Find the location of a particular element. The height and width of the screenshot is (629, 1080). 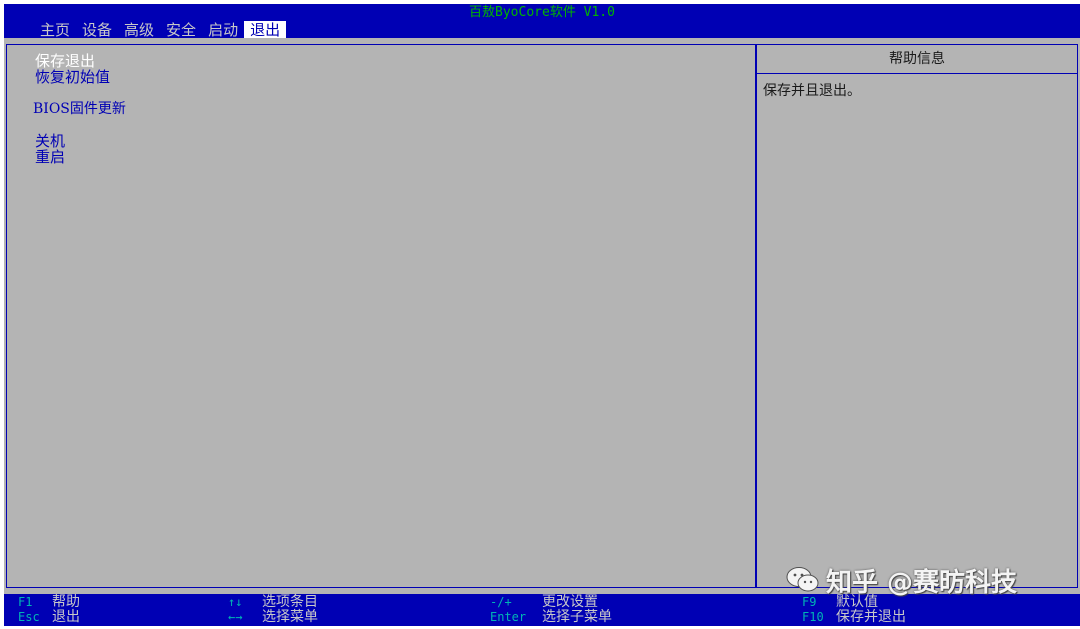

key-enter-desc: 选择子菜单 is located at coordinates (577, 617).